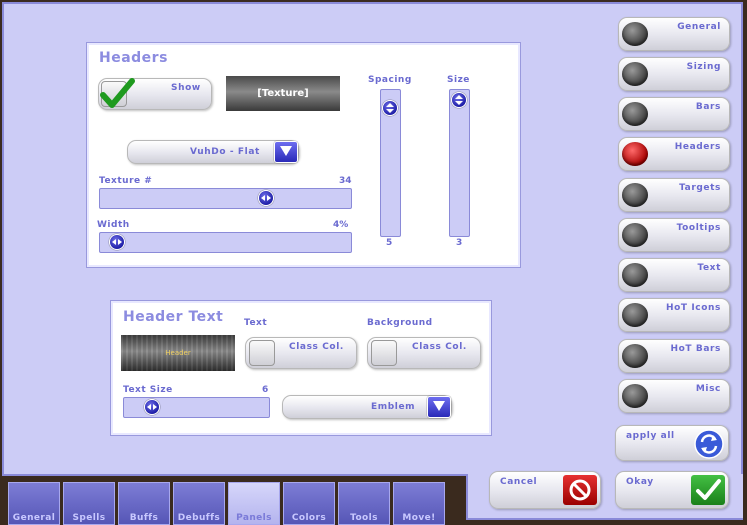 Image resolution: width=747 pixels, height=525 pixels. What do you see at coordinates (199, 503) in the screenshot?
I see `tab-debuffs: Debuffs` at bounding box center [199, 503].